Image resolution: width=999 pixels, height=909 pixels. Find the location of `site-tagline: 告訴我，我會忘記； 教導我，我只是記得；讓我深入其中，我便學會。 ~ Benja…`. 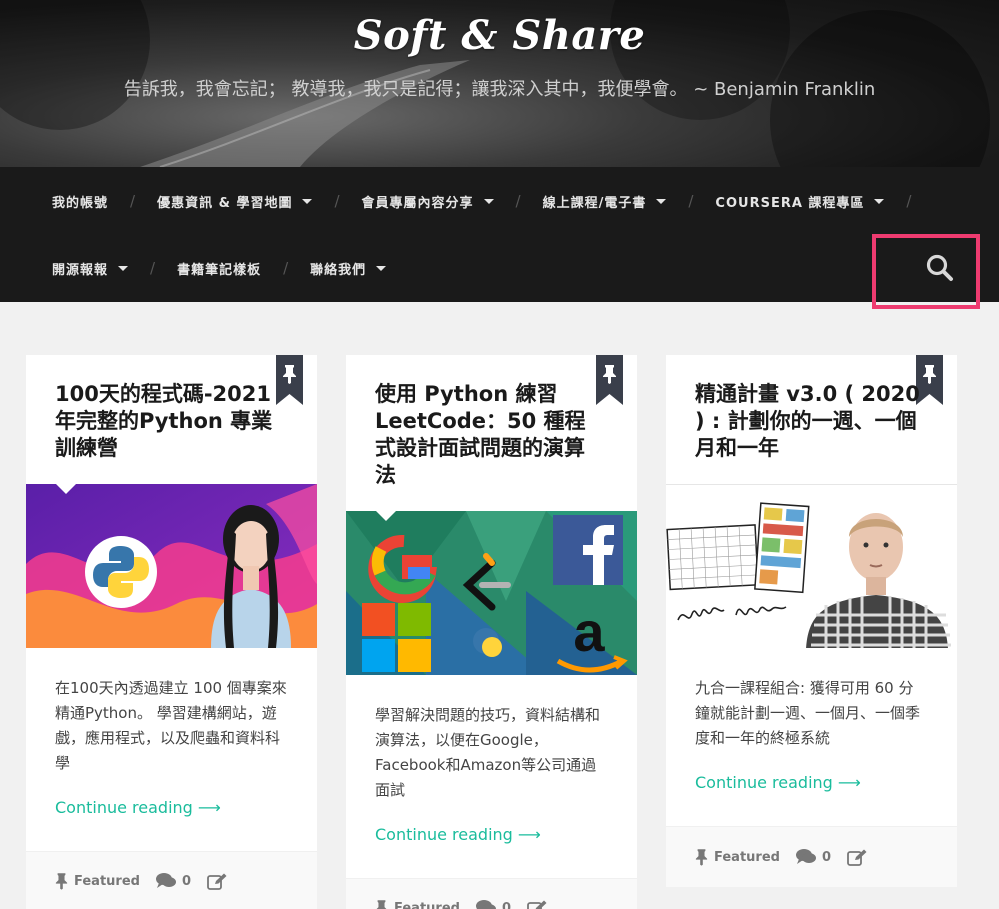

site-tagline: 告訴我，我會忘記； 教導我，我只是記得；讓我深入其中，我便學會。 ~ Benja… is located at coordinates (499, 89).